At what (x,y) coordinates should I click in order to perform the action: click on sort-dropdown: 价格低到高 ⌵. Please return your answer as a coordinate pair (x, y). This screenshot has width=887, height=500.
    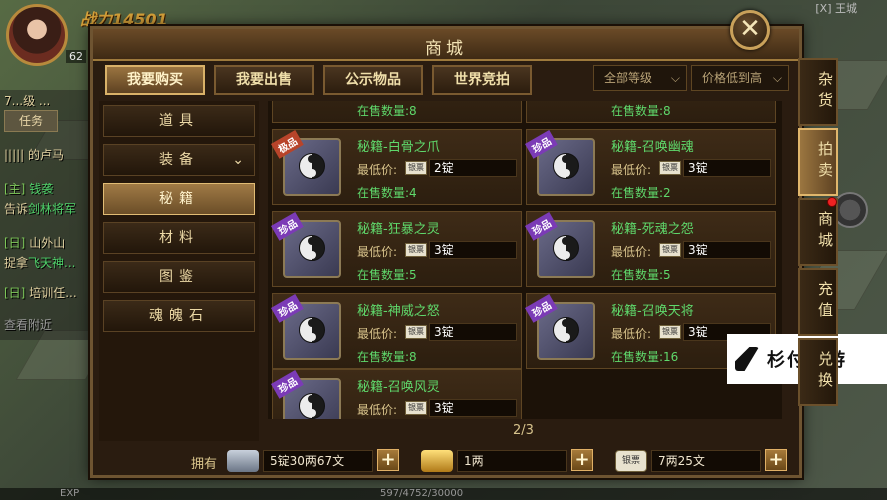
    Looking at the image, I should click on (740, 78).